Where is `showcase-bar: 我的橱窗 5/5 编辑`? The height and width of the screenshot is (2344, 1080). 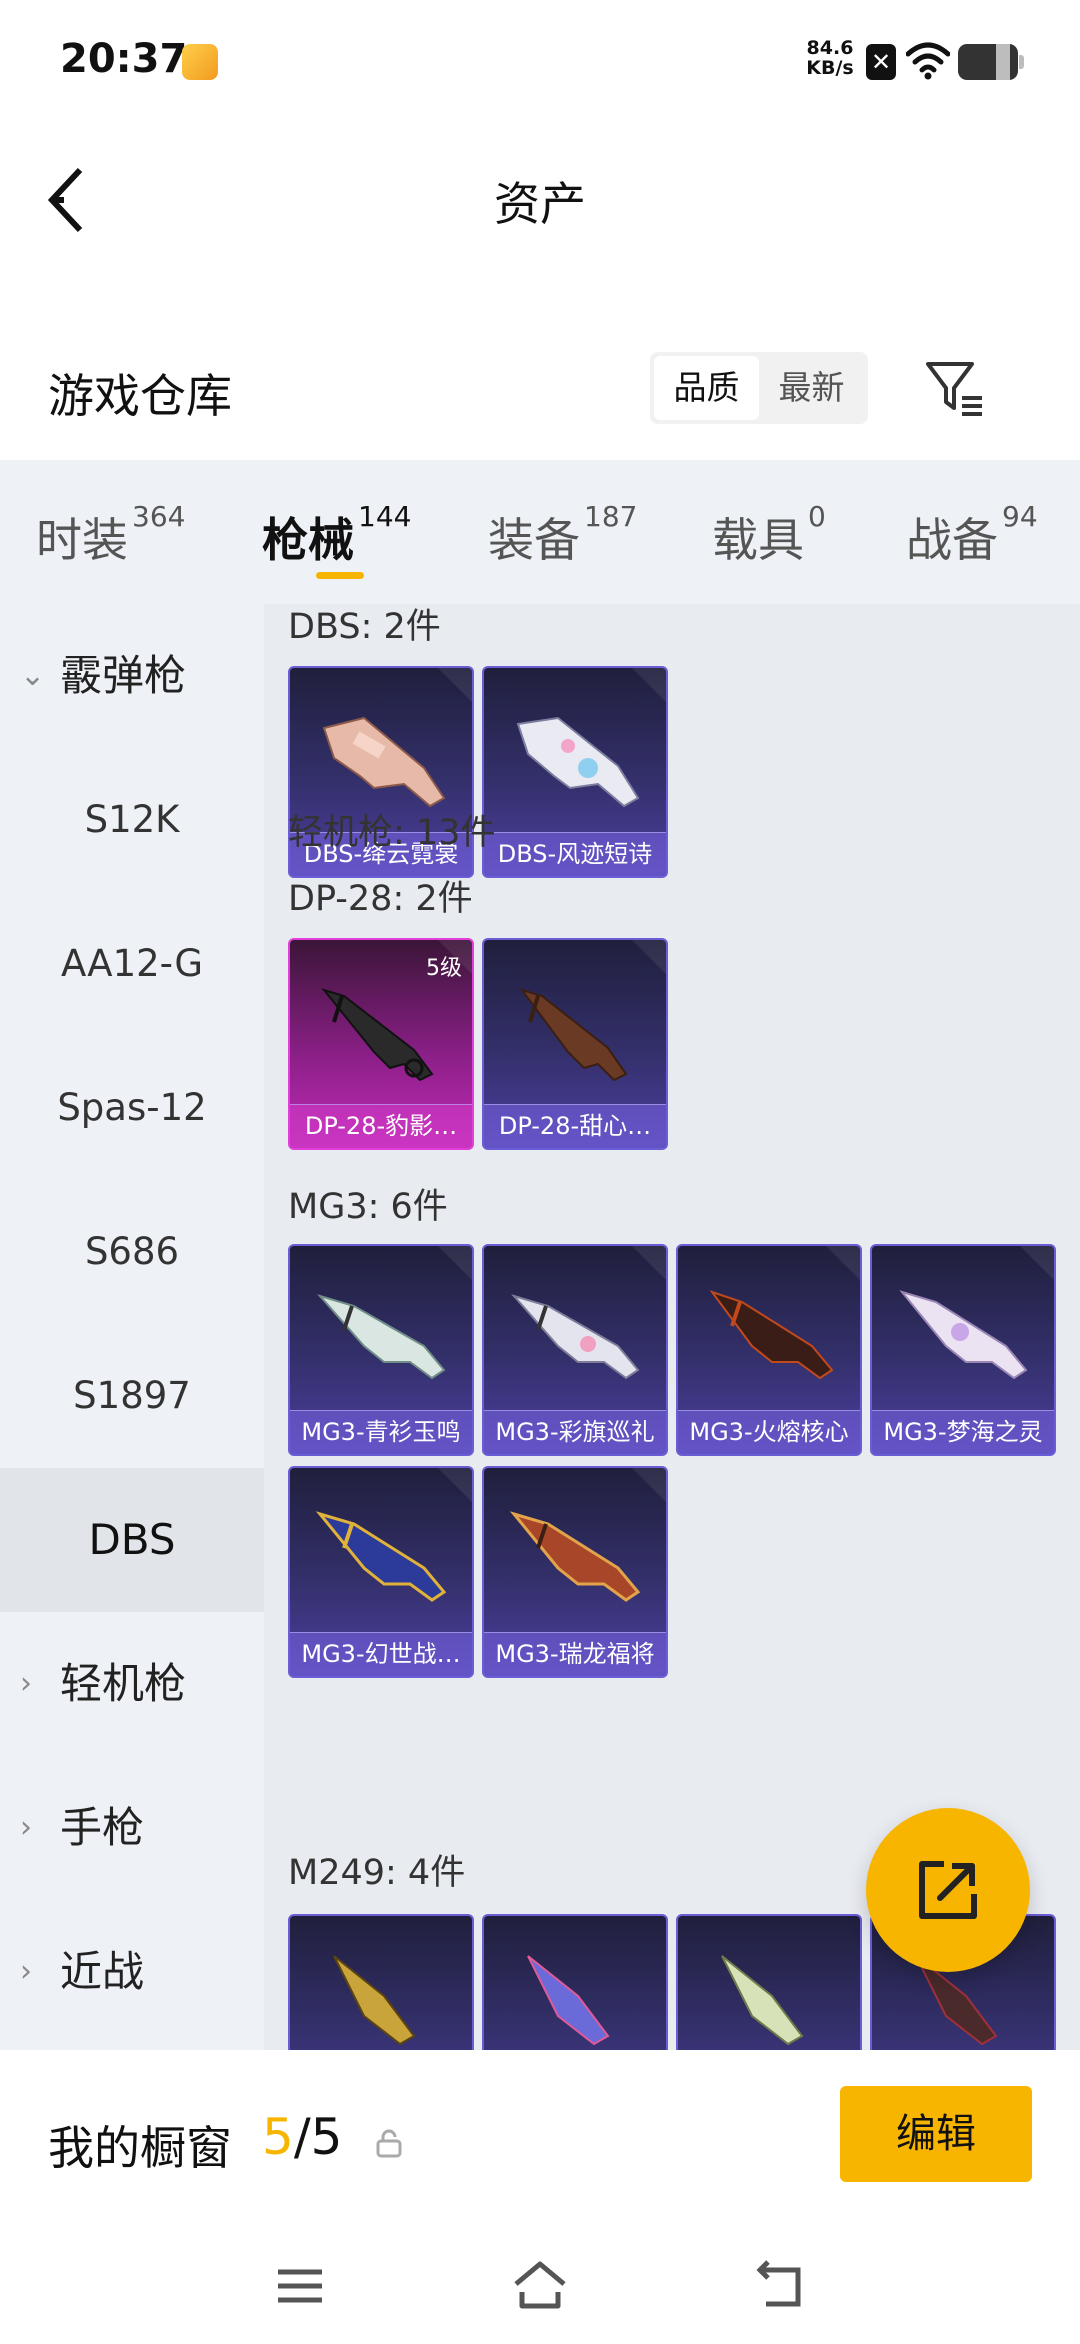
showcase-bar: 我的橱窗 5/5 编辑 is located at coordinates (540, 2140).